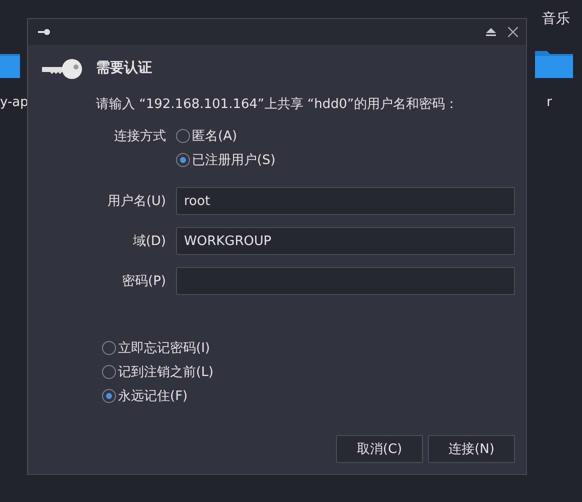  What do you see at coordinates (149, 241) in the screenshot?
I see `field-label: 域(D)` at bounding box center [149, 241].